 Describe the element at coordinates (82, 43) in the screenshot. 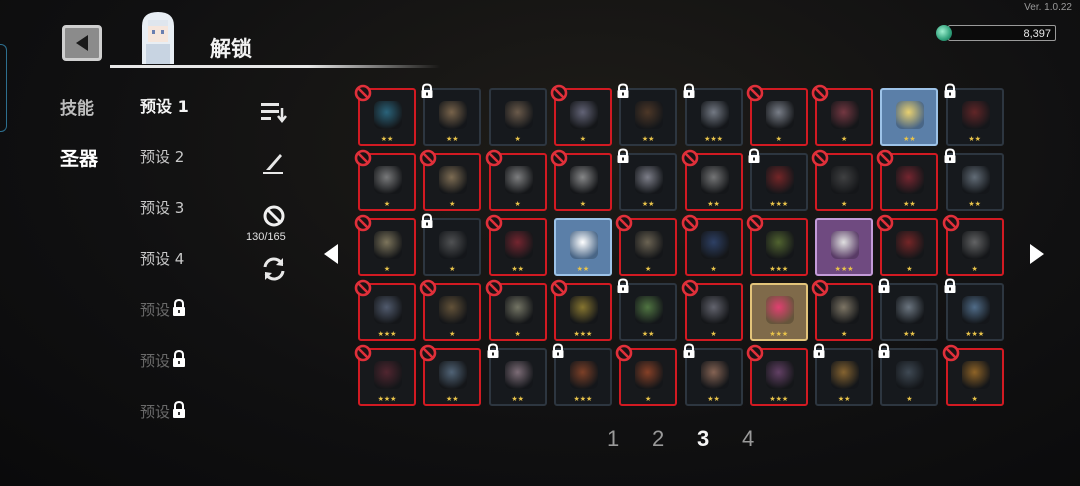

I see `back-button` at that location.